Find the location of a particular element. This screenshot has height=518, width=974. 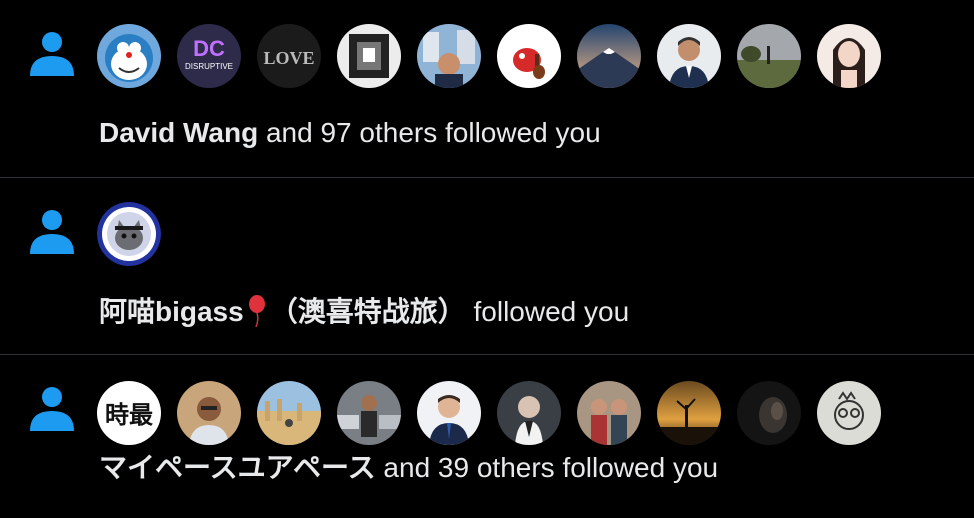

avatar-row is located at coordinates (129, 234).